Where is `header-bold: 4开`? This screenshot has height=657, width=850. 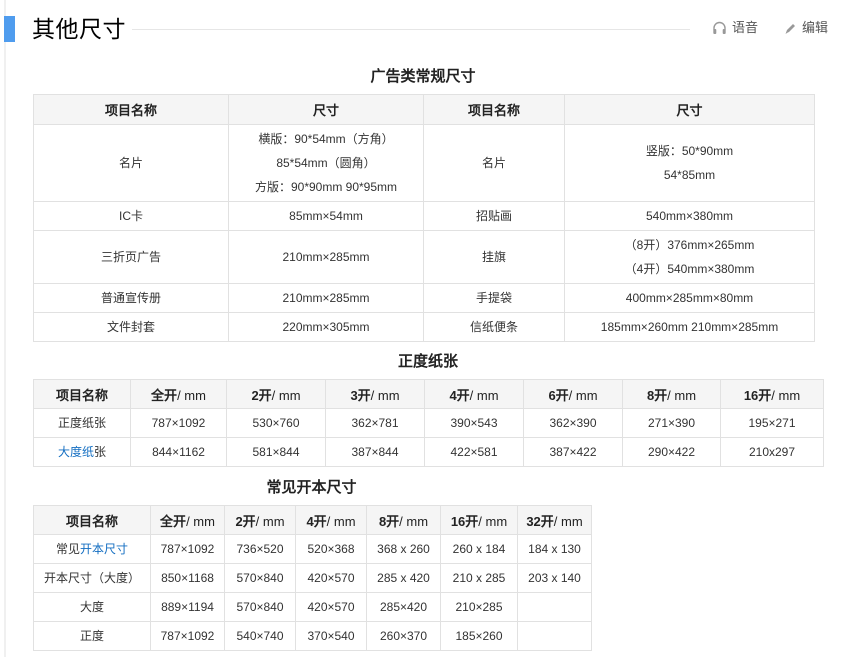
header-bold: 4开 is located at coordinates (316, 521).